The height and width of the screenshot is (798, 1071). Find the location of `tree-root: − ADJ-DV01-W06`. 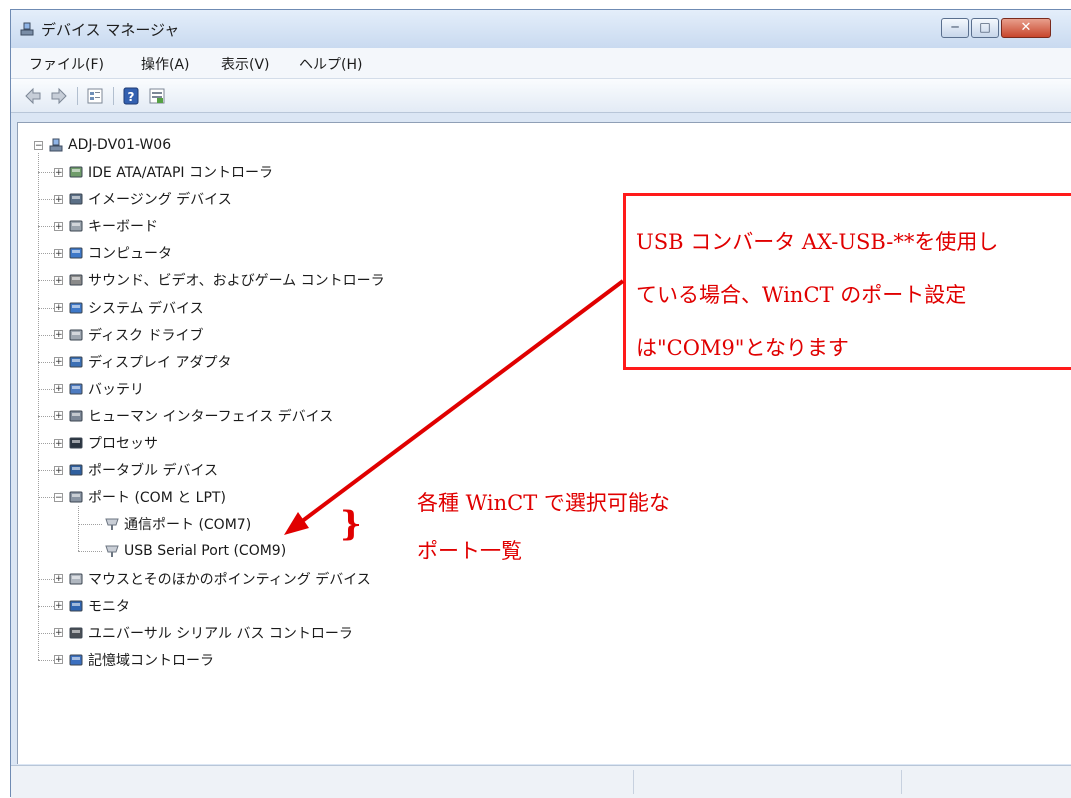

tree-root: − ADJ-DV01-W06 is located at coordinates (102, 145).